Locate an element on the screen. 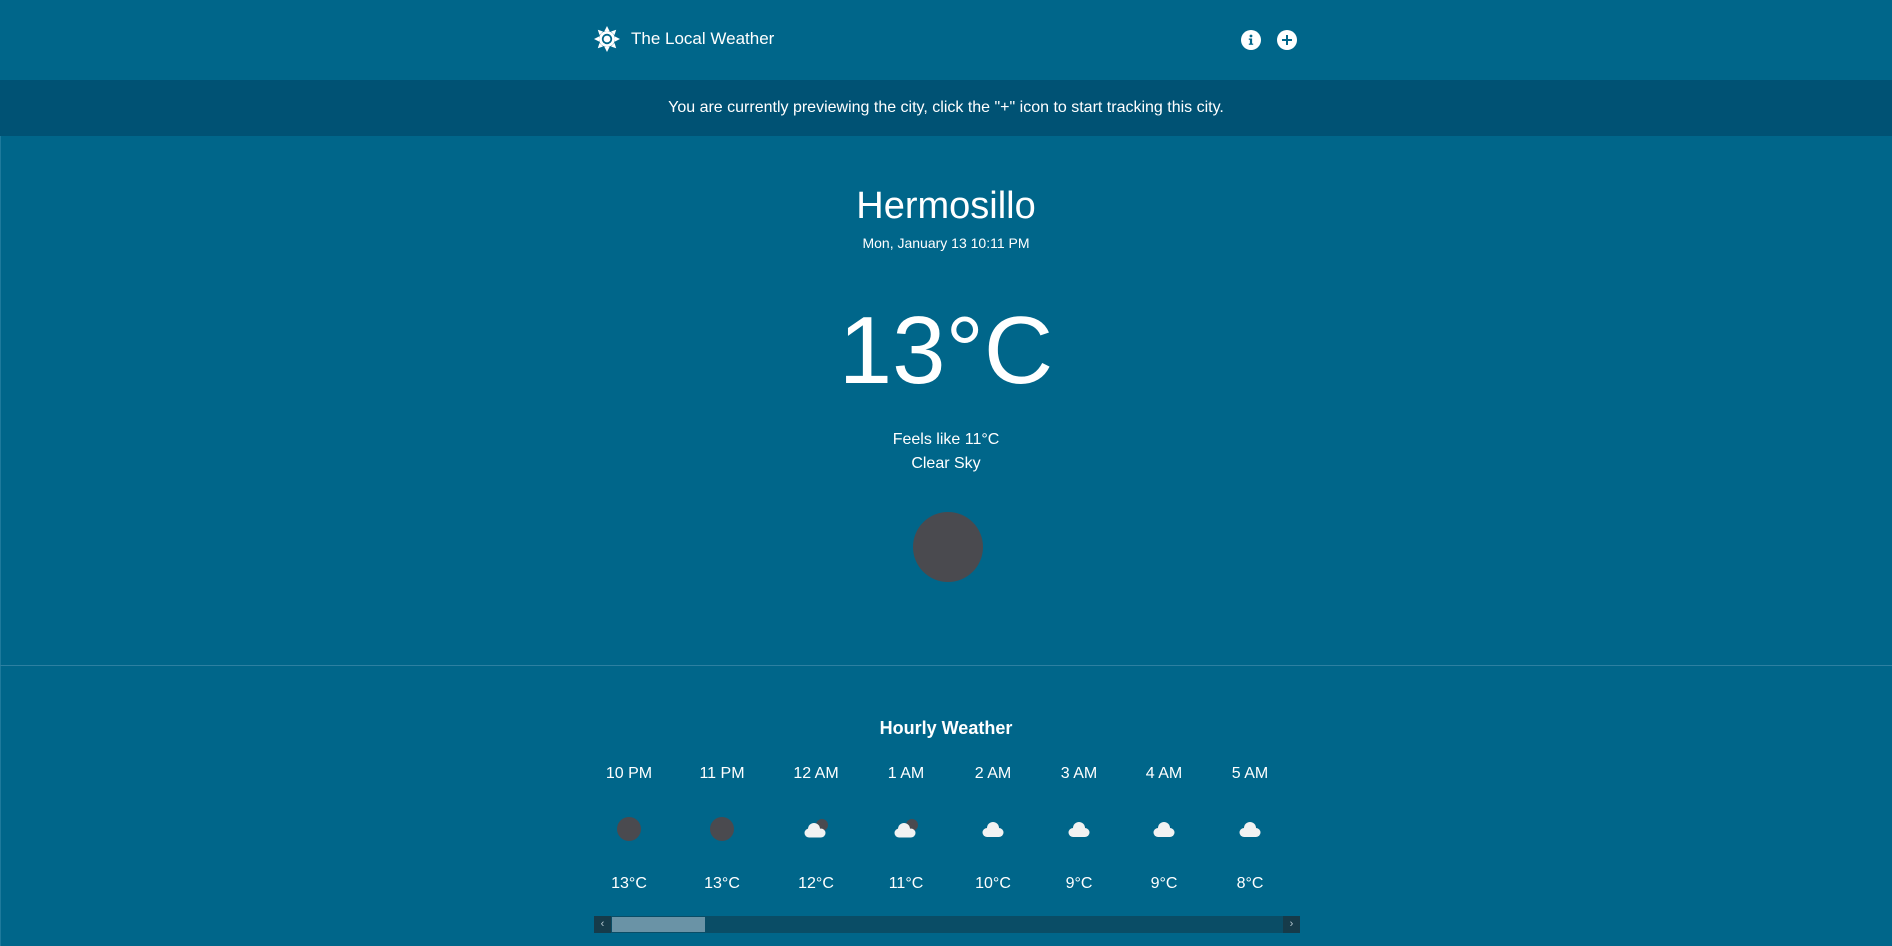 Image resolution: width=1892 pixels, height=946 pixels. hour-time: 4 AM is located at coordinates (1164, 773).